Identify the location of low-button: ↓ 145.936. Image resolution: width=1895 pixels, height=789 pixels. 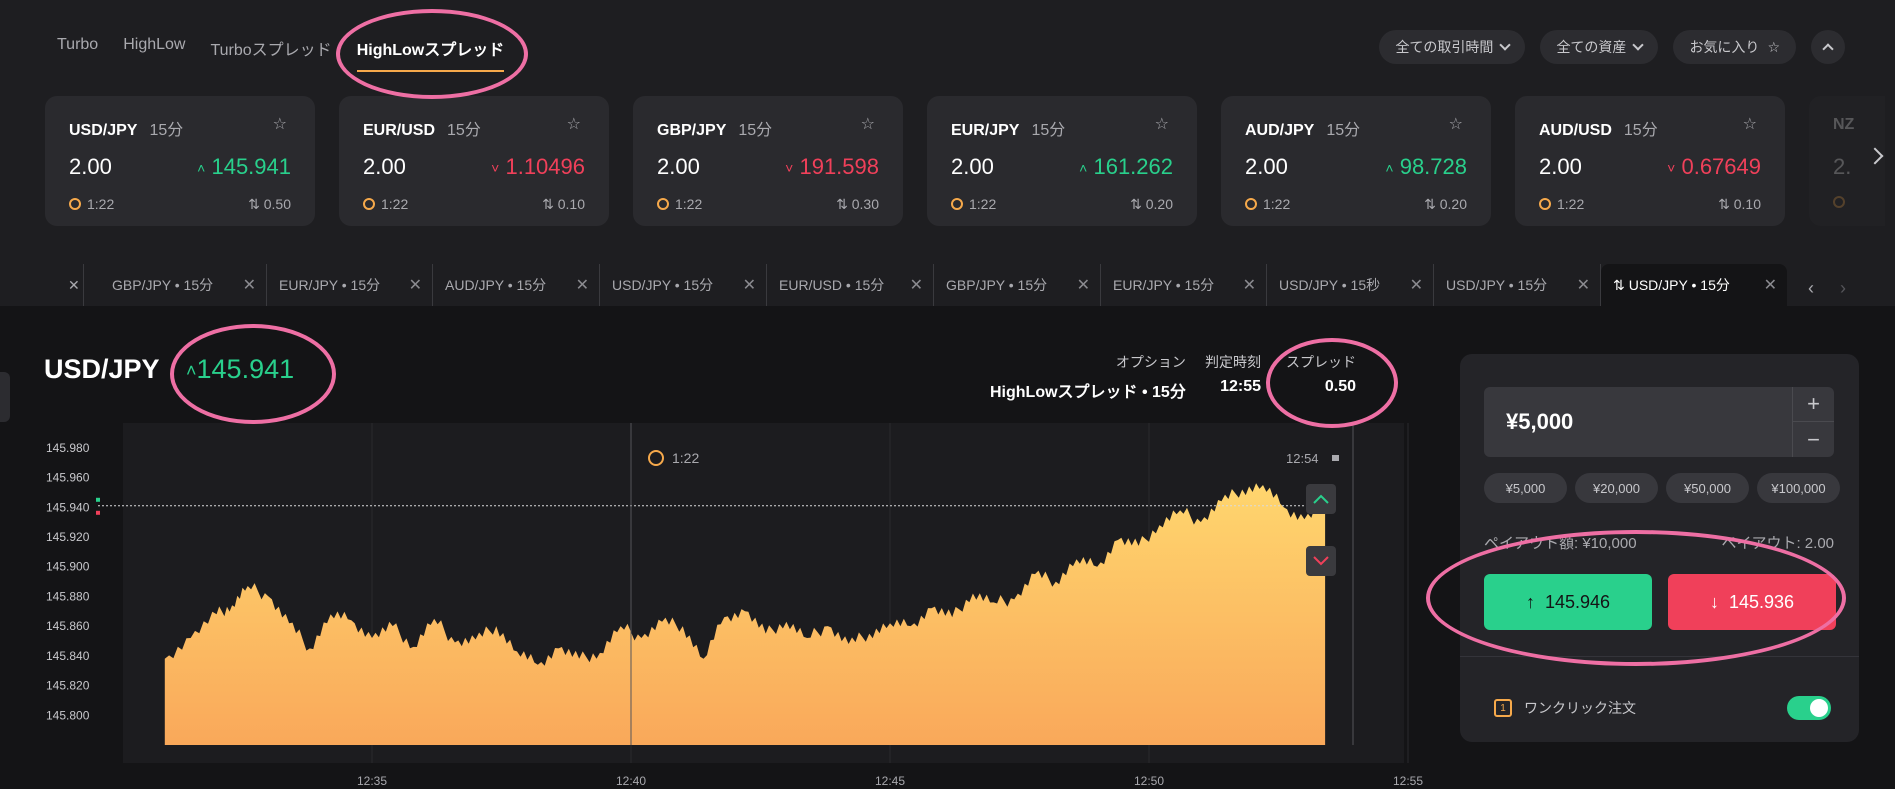
(1752, 602).